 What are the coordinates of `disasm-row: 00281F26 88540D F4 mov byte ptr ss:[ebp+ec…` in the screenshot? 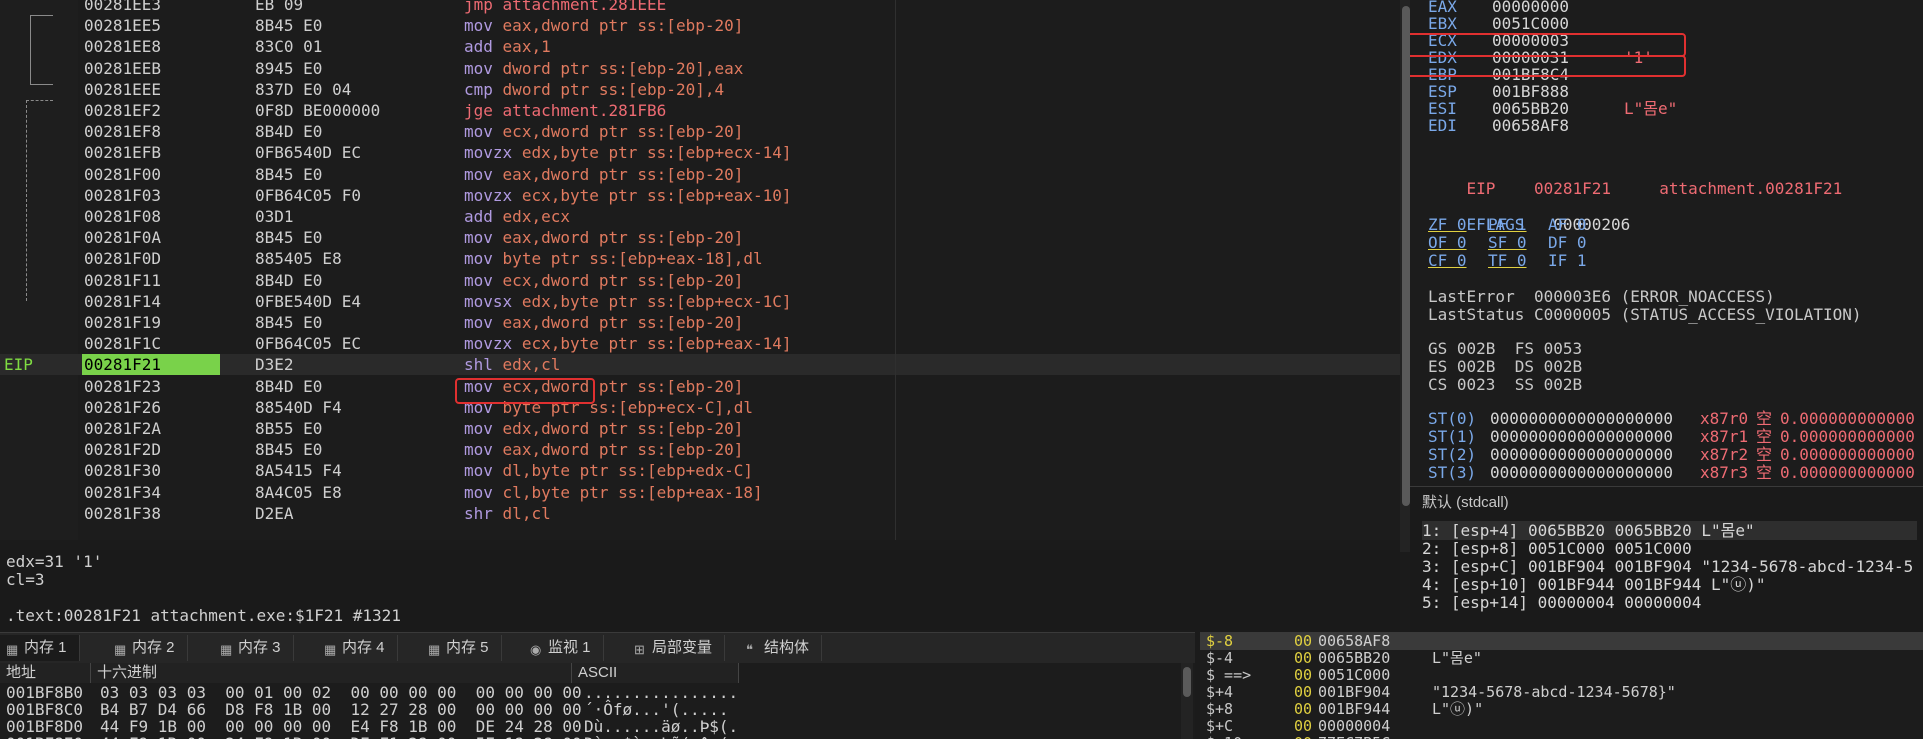 It's located at (700, 407).